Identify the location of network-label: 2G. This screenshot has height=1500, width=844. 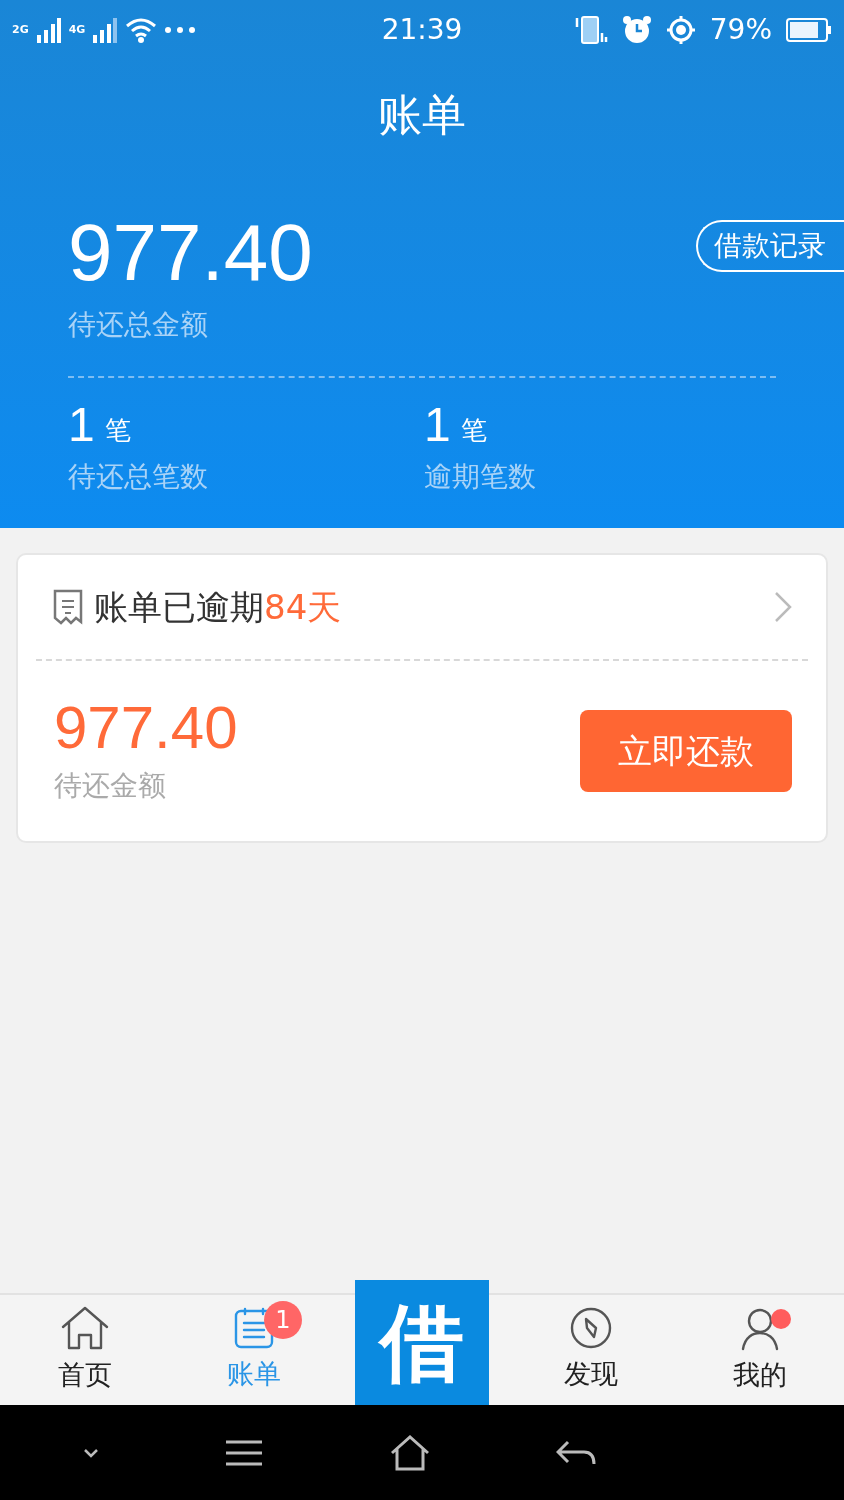
(20, 29).